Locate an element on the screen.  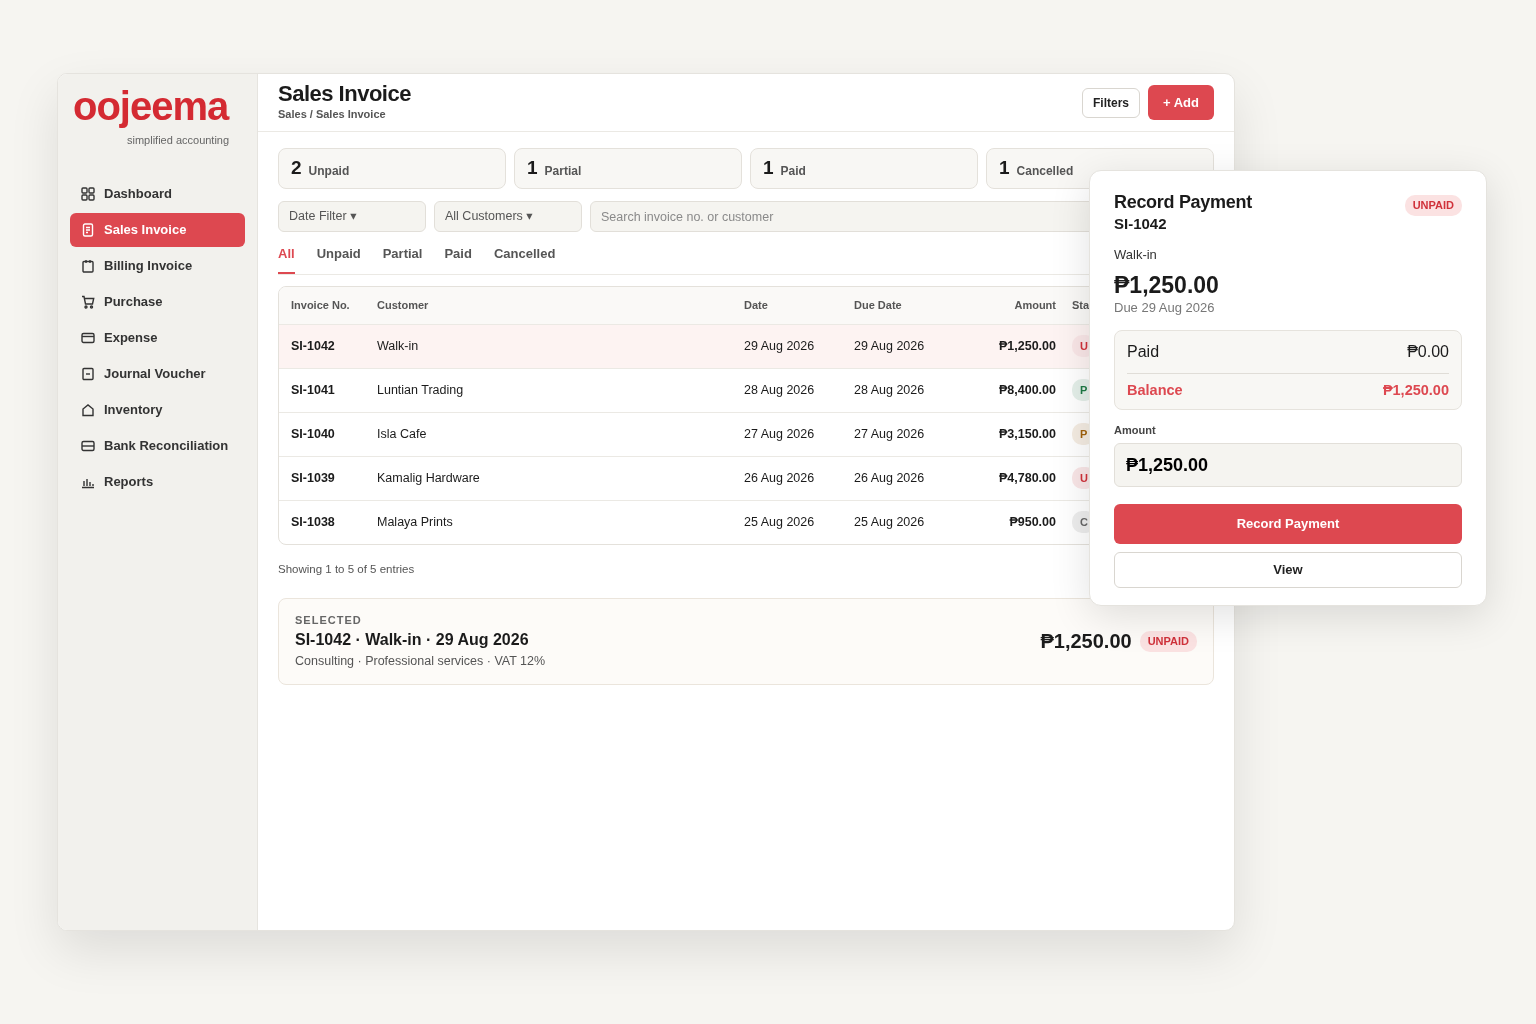
column-header: Due Date is located at coordinates (878, 305).